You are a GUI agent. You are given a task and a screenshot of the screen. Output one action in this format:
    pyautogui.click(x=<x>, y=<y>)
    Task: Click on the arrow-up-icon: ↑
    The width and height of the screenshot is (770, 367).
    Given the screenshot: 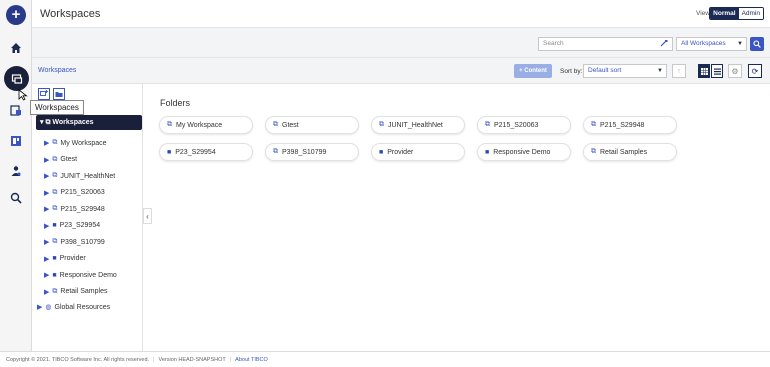 What is the action you would take?
    pyautogui.click(x=679, y=71)
    